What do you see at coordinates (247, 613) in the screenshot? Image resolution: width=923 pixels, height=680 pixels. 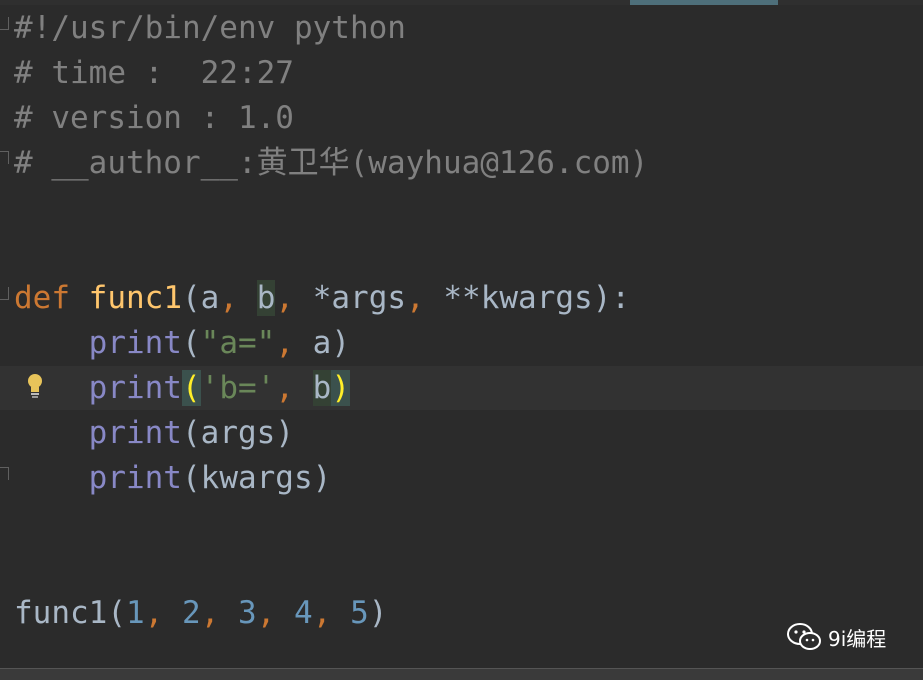 I see `number-literal: 3` at bounding box center [247, 613].